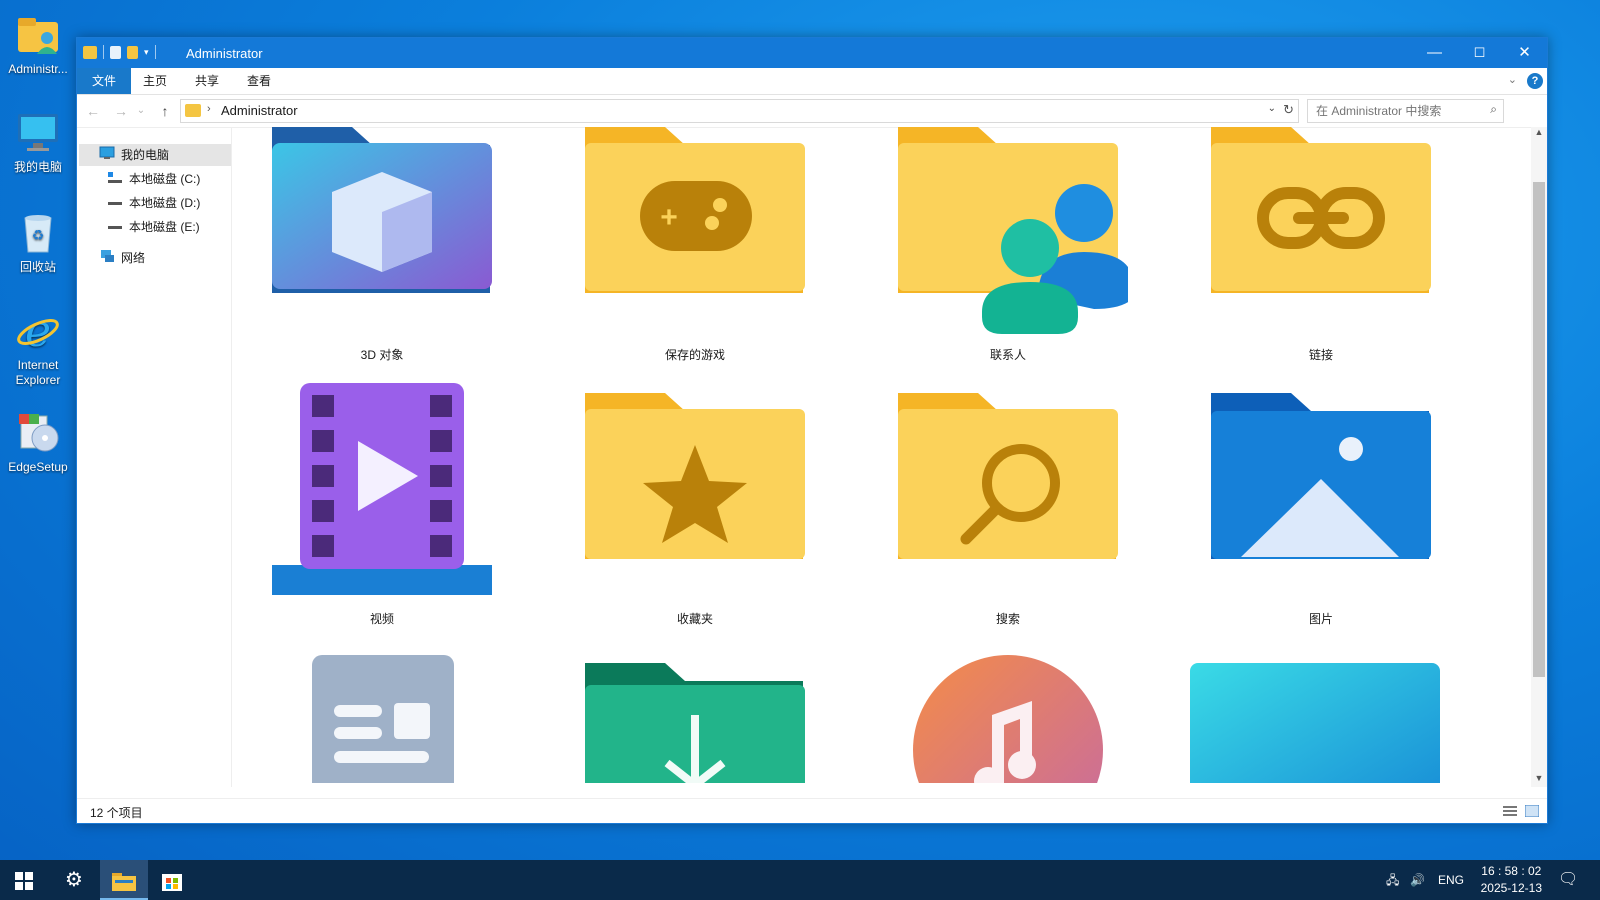  Describe the element at coordinates (1511, 888) in the screenshot. I see `clock-date: 2025-12-13` at that location.